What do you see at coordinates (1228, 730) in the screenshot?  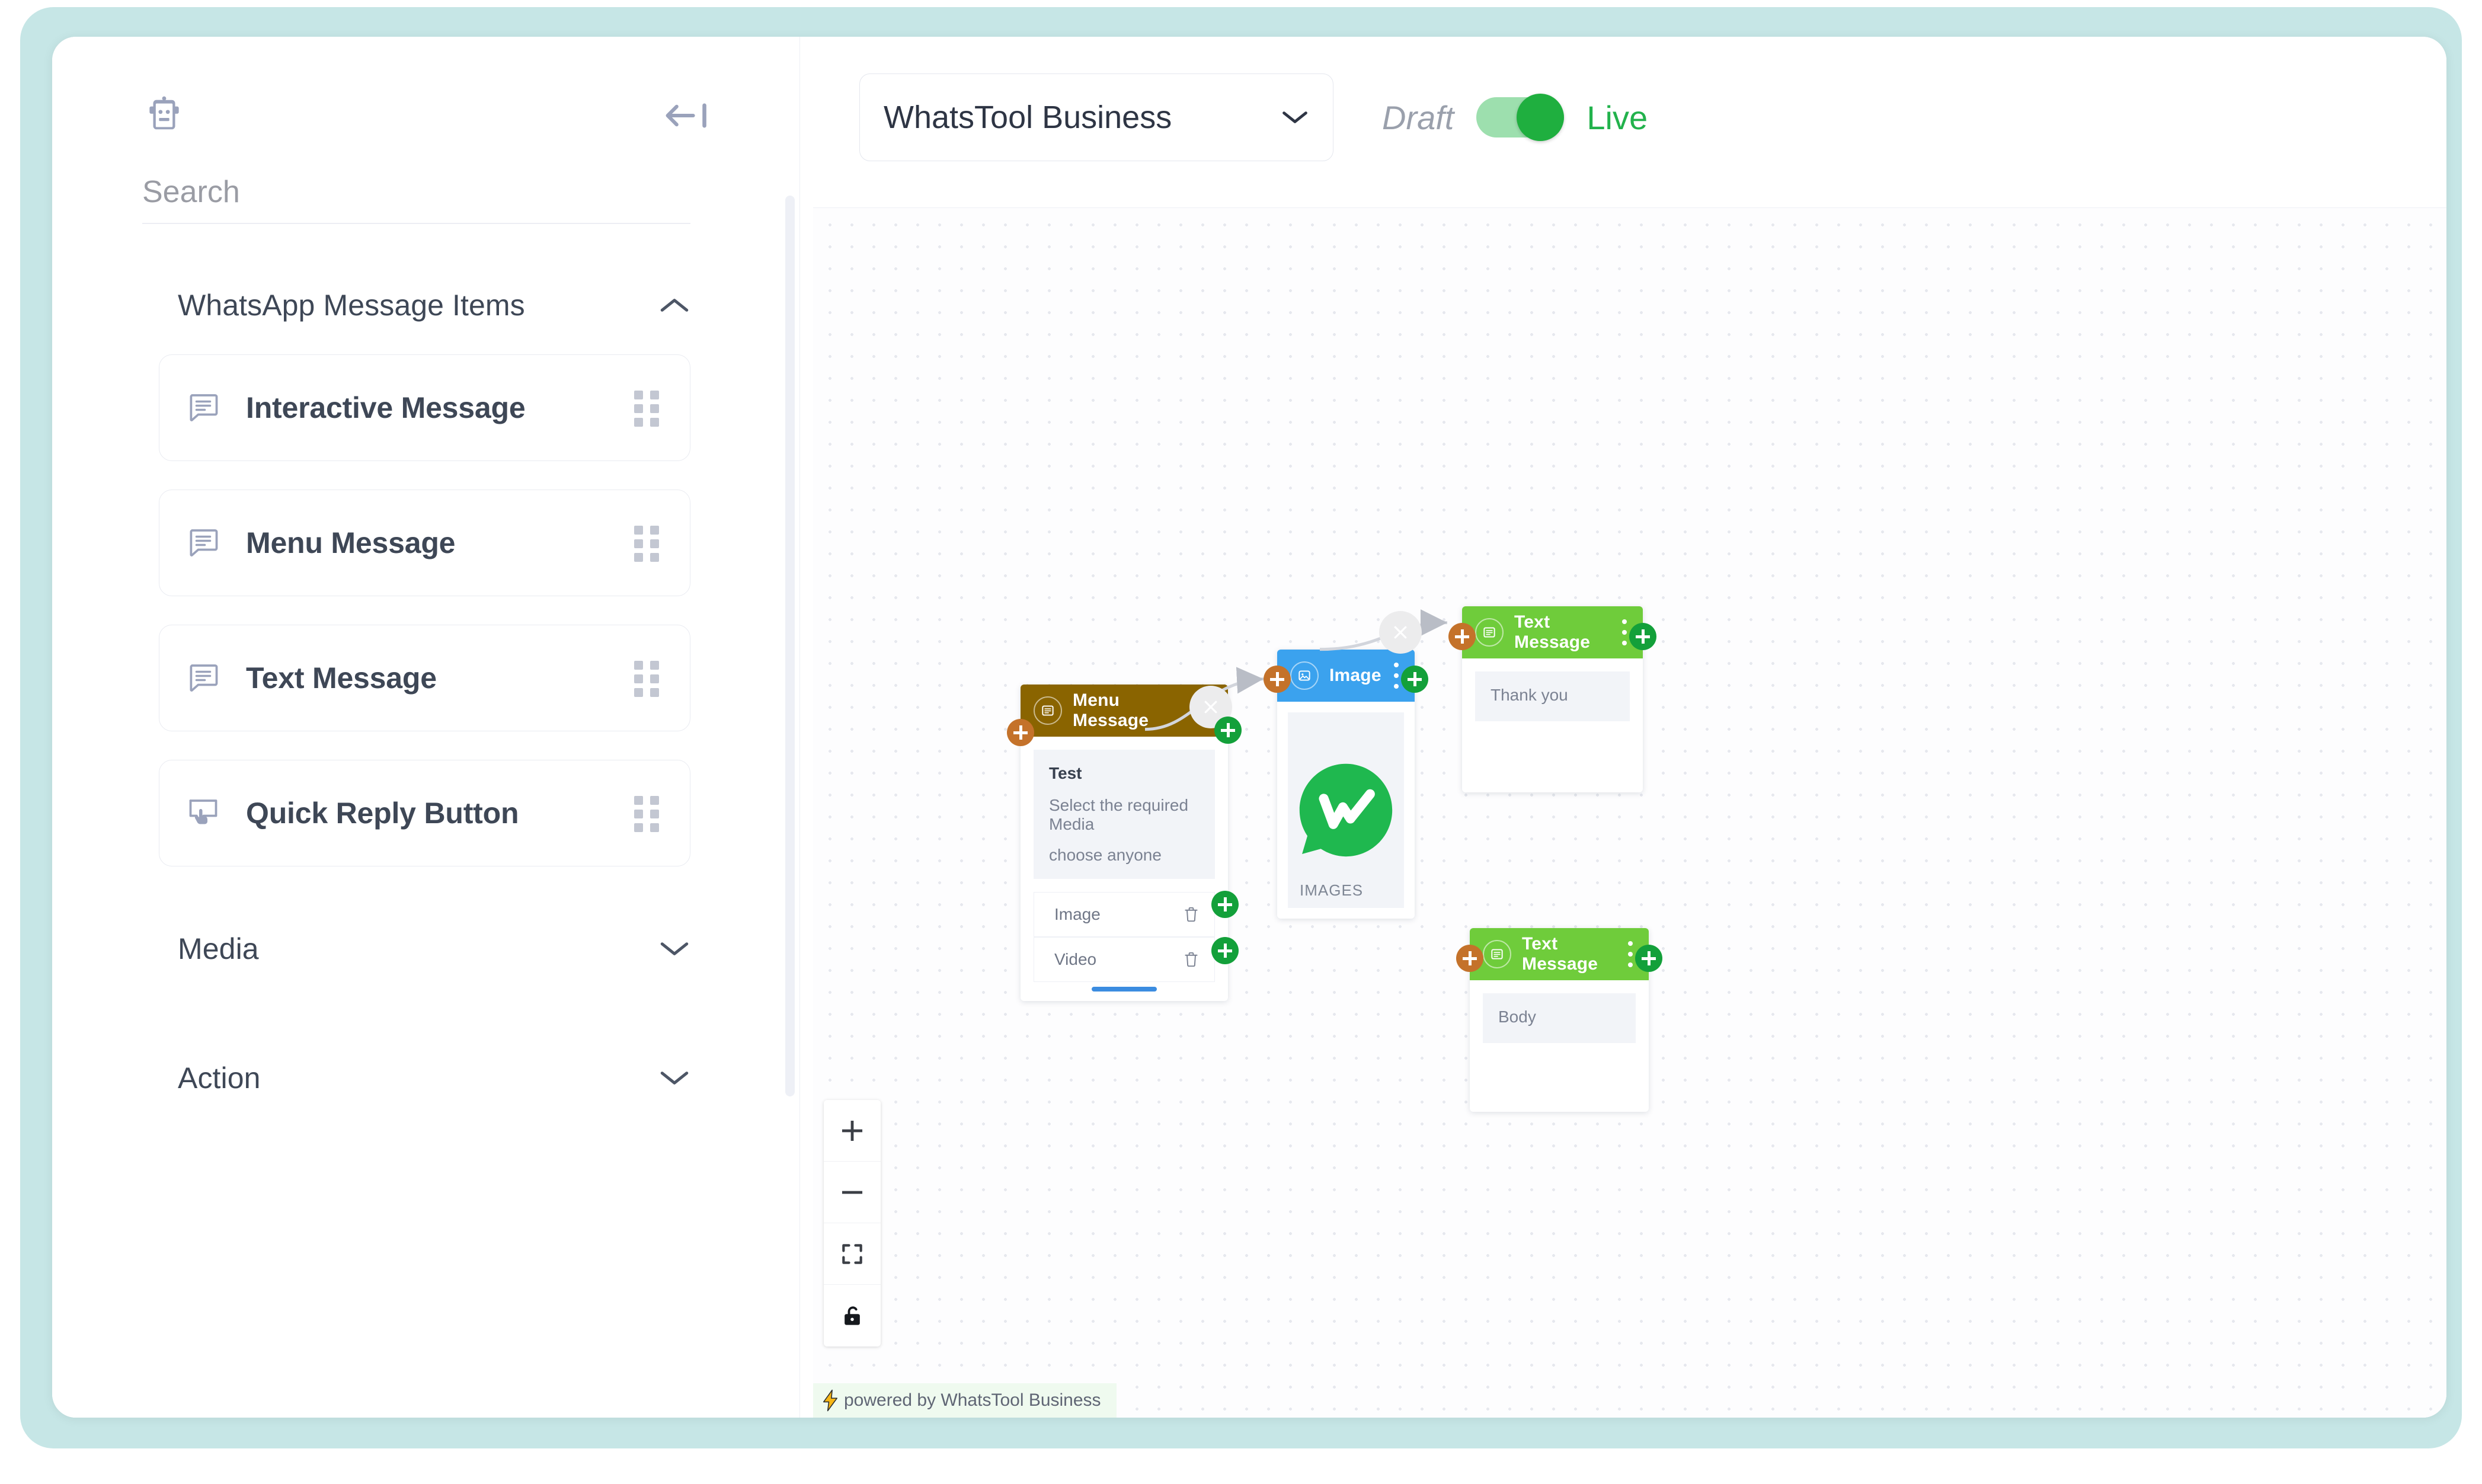 I see `node-source-handle-menu-message` at bounding box center [1228, 730].